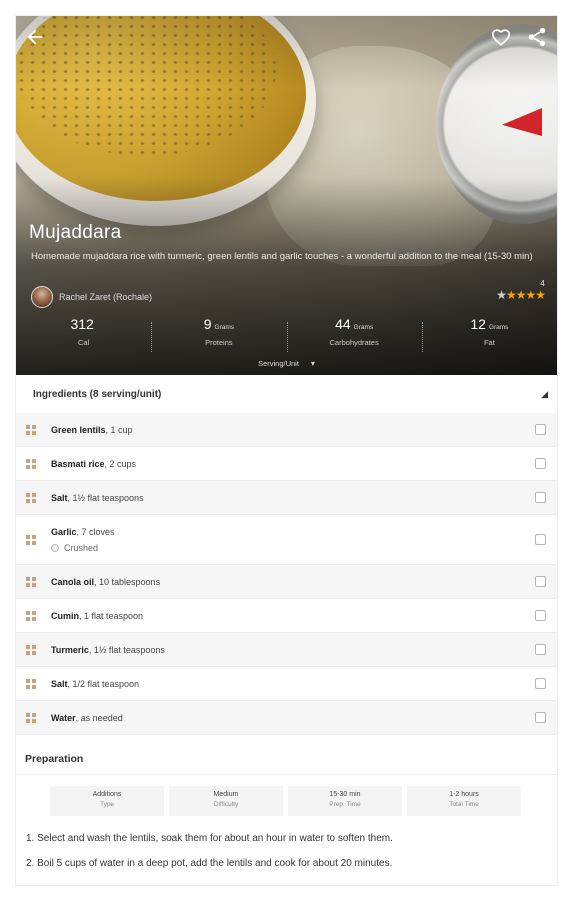  I want to click on serving-unit-dropdown: Serving/Unit ▾, so click(286, 363).